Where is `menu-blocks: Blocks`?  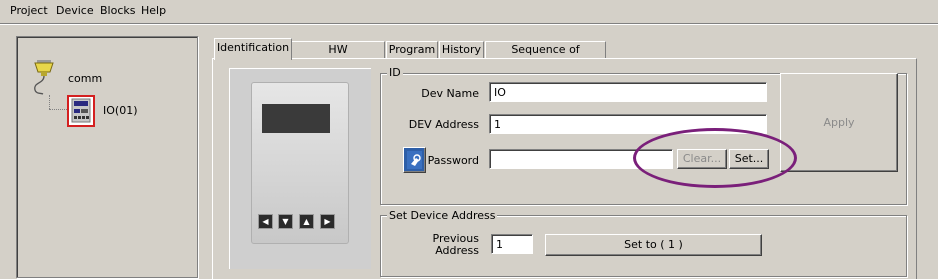 menu-blocks: Blocks is located at coordinates (117, 10).